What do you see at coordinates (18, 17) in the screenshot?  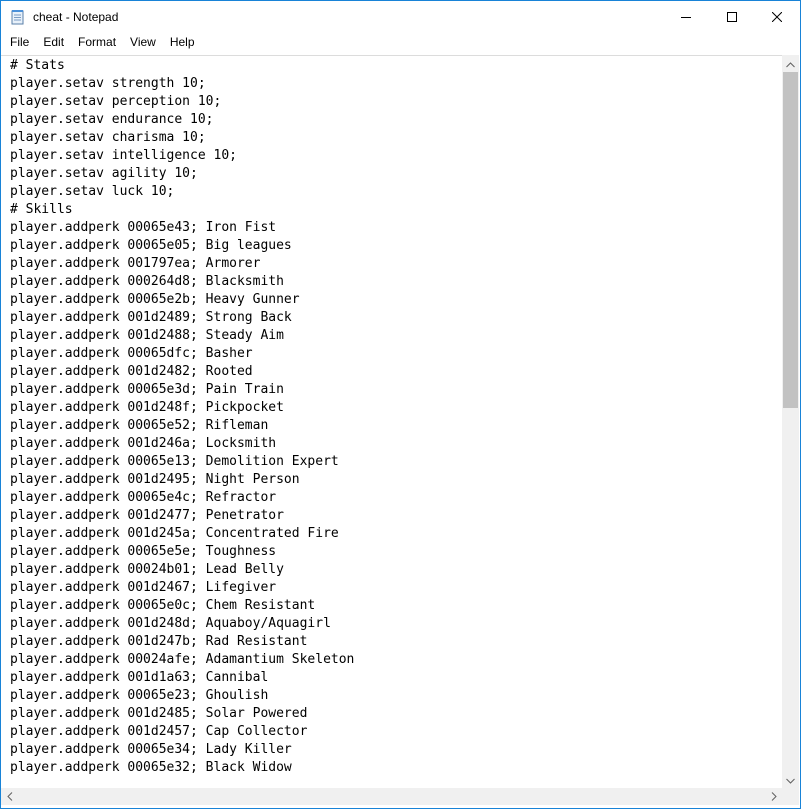 I see `notepad-icon` at bounding box center [18, 17].